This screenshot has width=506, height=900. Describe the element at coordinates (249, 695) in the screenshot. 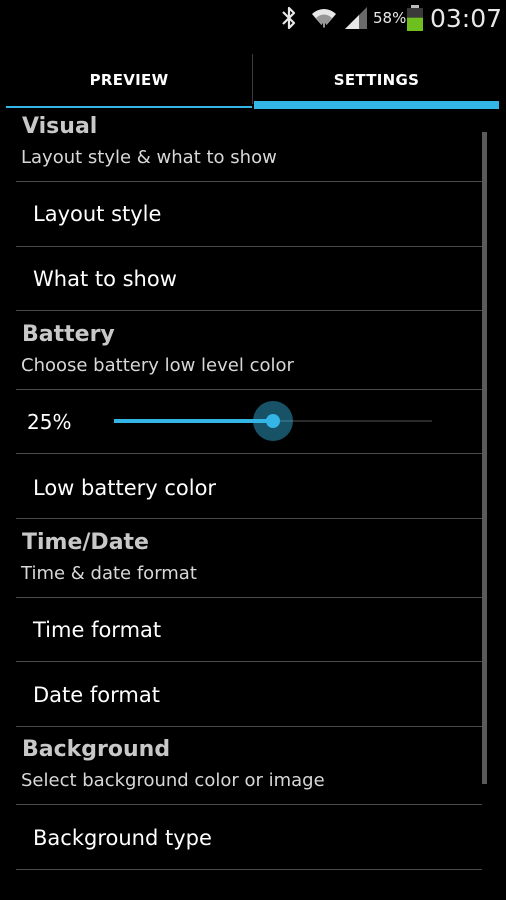

I see `setting-date-format: Date format` at that location.